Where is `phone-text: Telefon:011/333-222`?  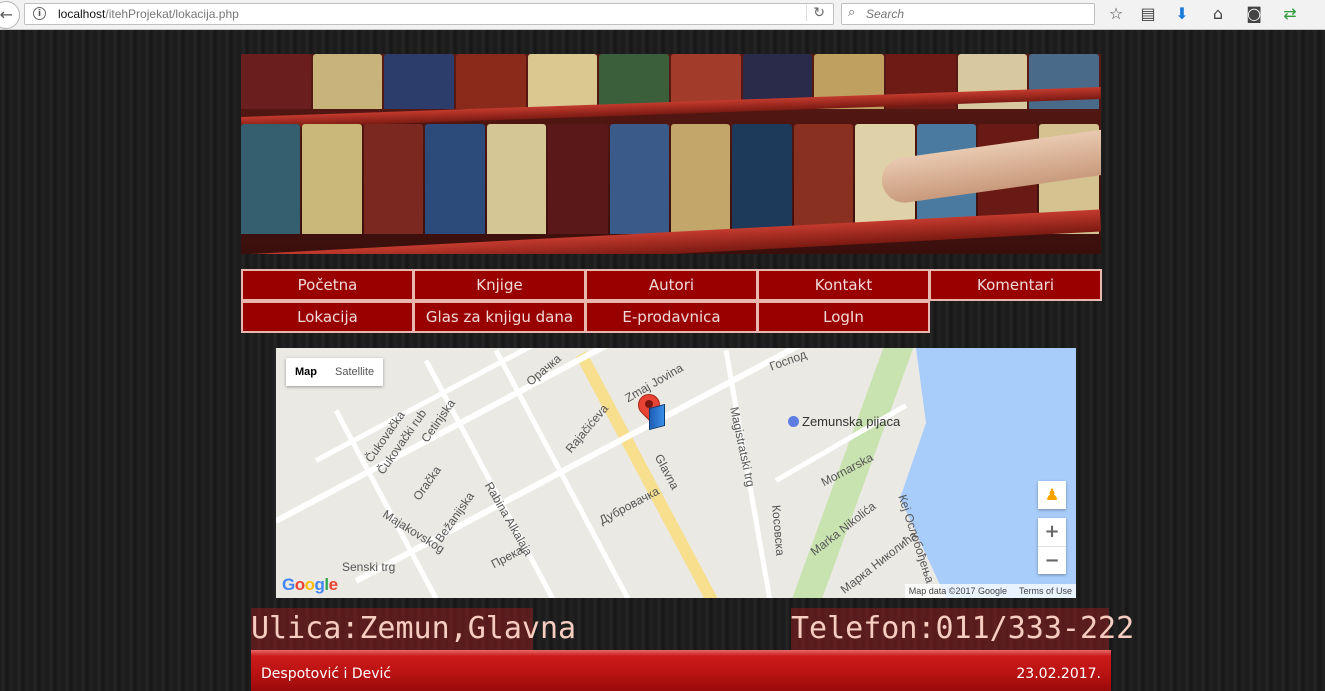 phone-text: Telefon:011/333-222 is located at coordinates (962, 629).